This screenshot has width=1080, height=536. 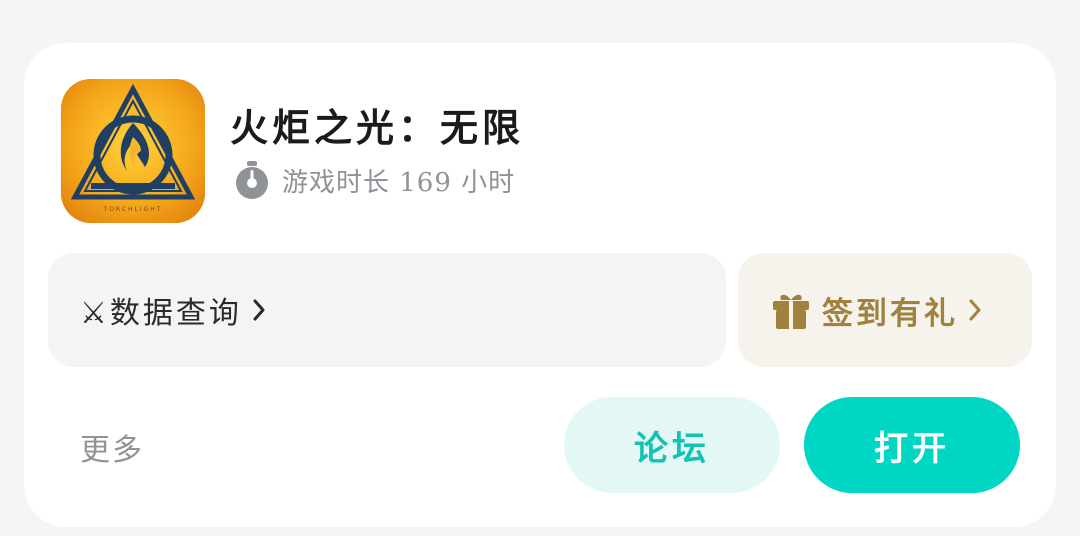 I want to click on svg-text: TORCHLIGHT, so click(x=133, y=209).